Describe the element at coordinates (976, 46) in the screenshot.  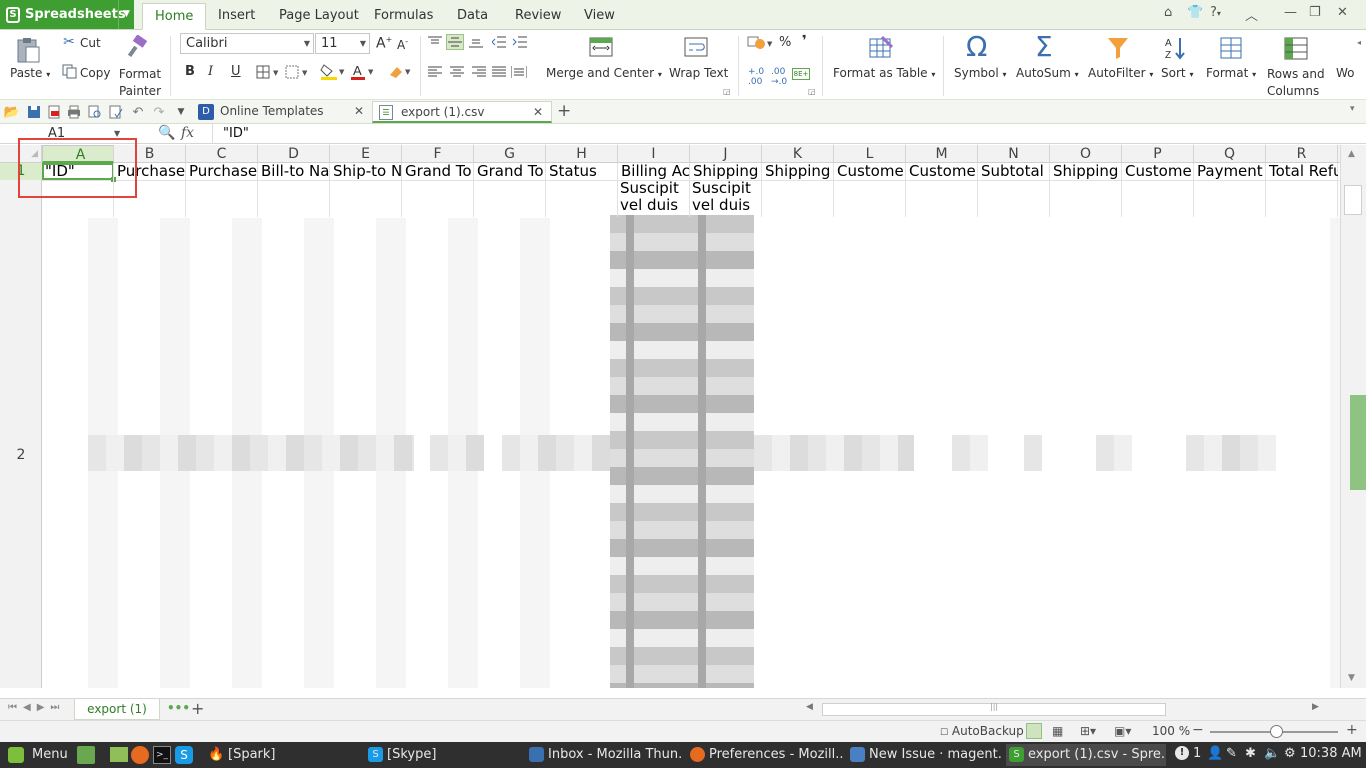
I see `omega-icon: Ω` at that location.